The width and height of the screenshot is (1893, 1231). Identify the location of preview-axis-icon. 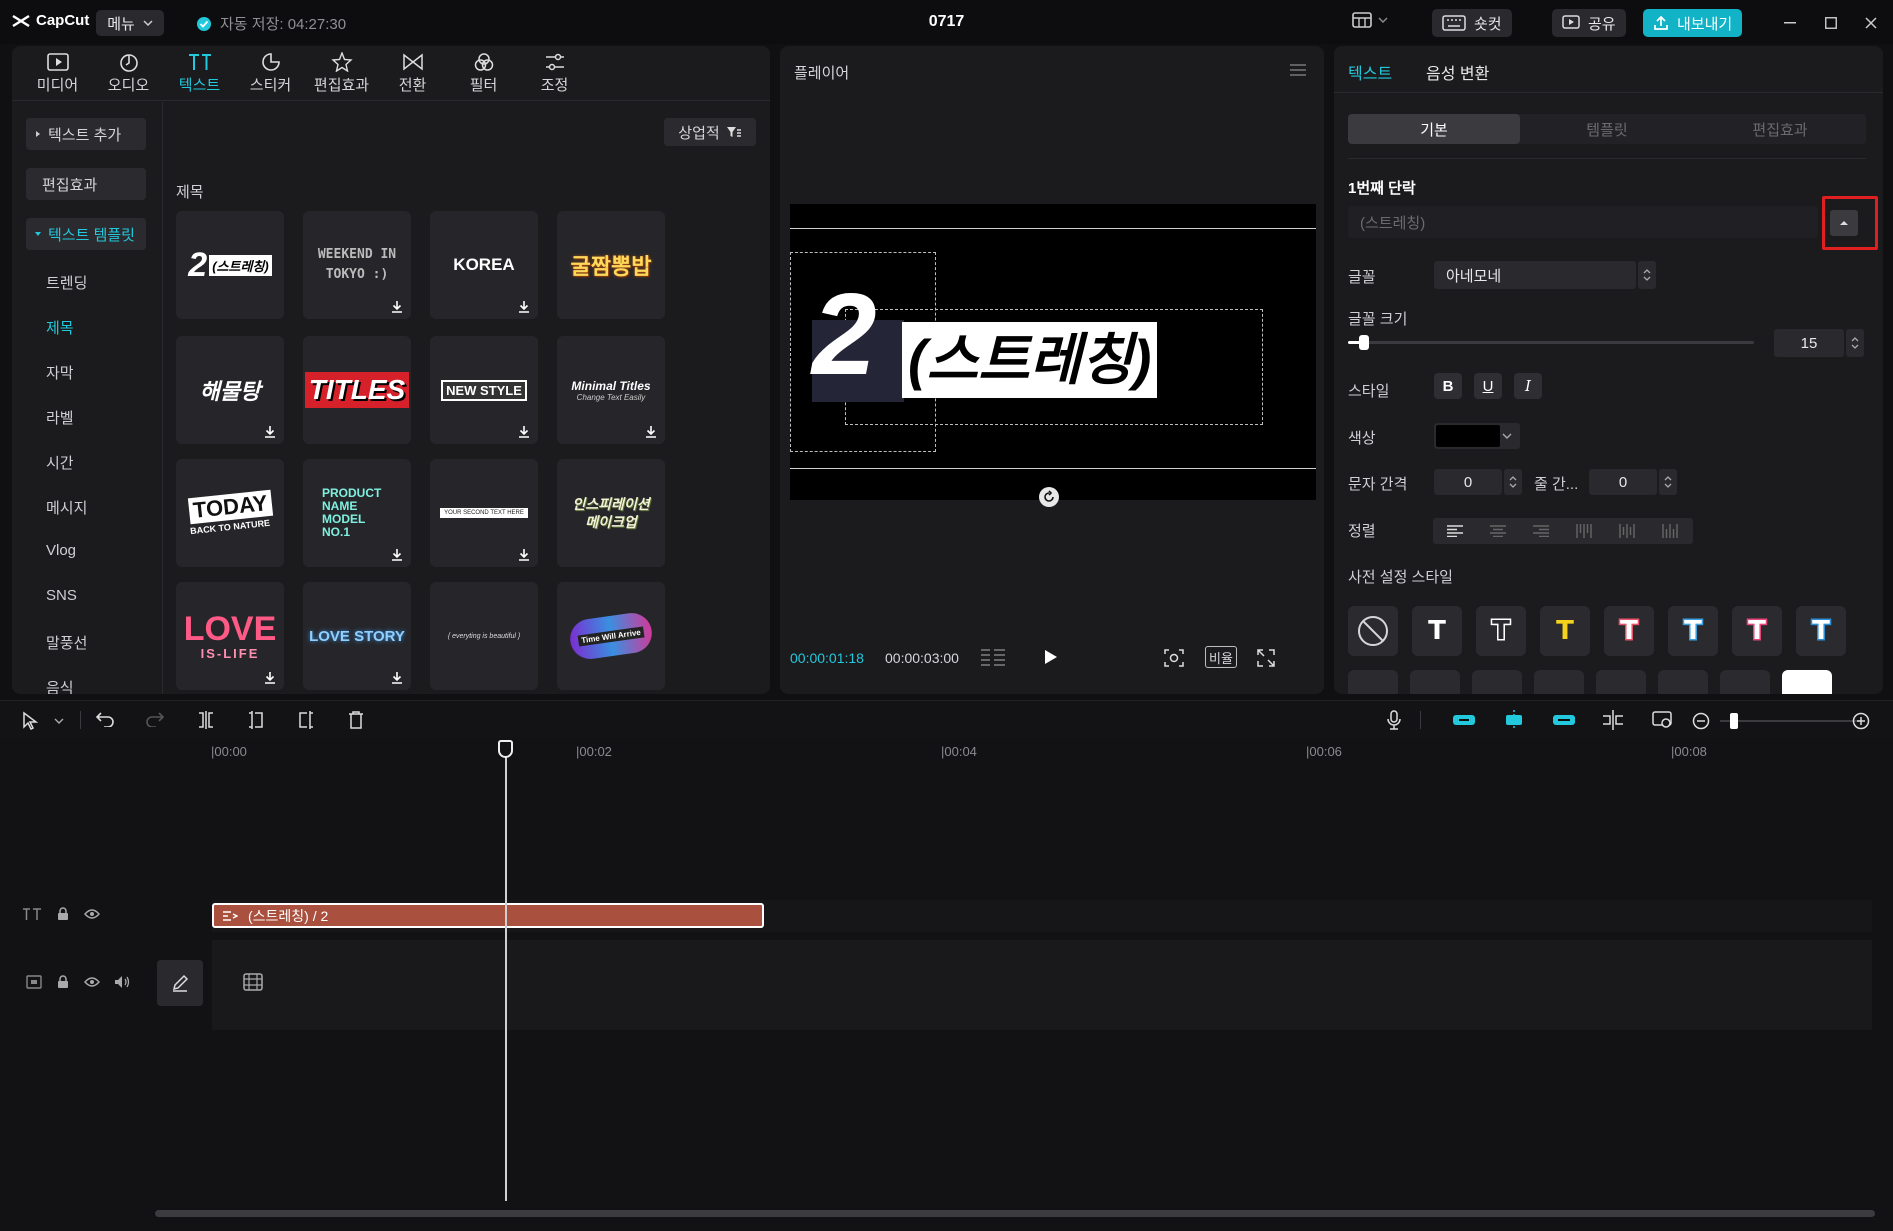
(1613, 720).